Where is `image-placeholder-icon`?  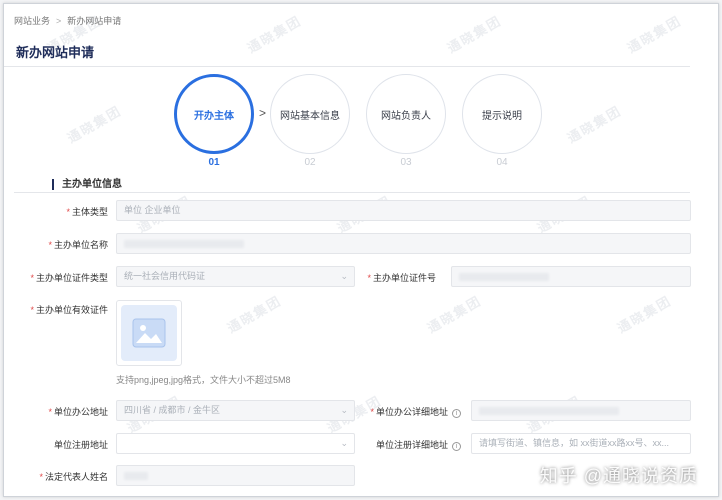
image-placeholder-icon is located at coordinates (149, 333).